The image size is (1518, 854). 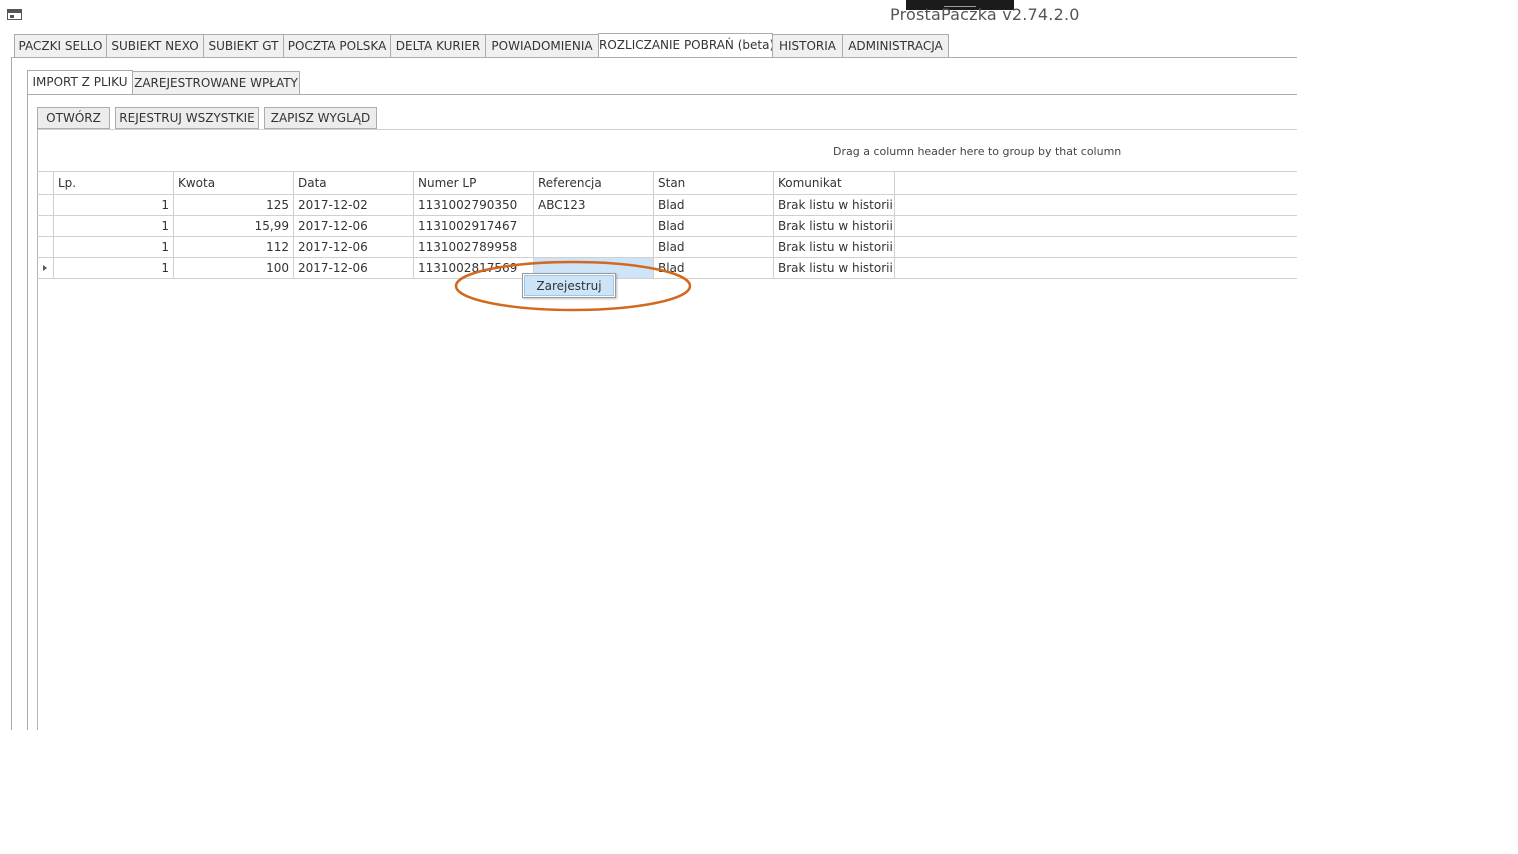 I want to click on table-row-cell: 1131002917467, so click(x=473, y=226).